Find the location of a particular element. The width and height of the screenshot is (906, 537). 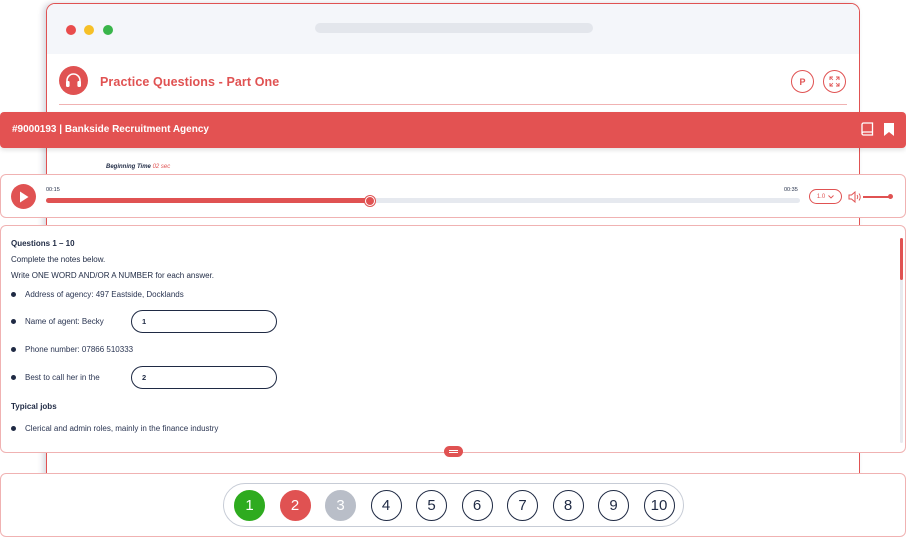

scrollbar is located at coordinates (901, 340).